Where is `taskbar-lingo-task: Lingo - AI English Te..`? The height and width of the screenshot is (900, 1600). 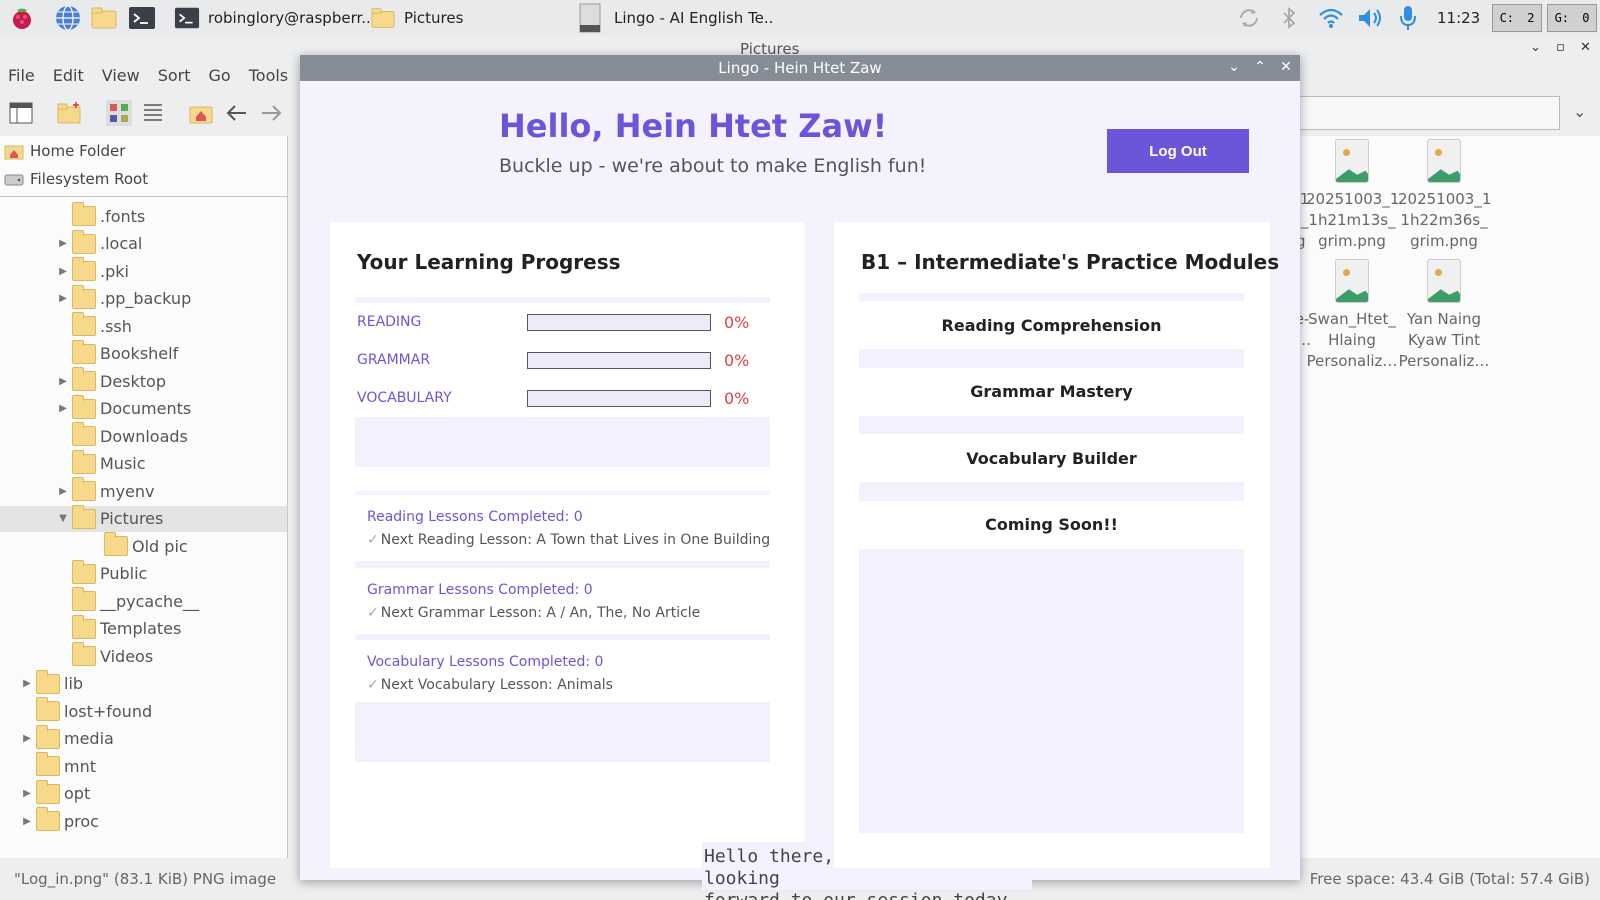
taskbar-lingo-task: Lingo - AI English Te.. is located at coordinates (675, 18).